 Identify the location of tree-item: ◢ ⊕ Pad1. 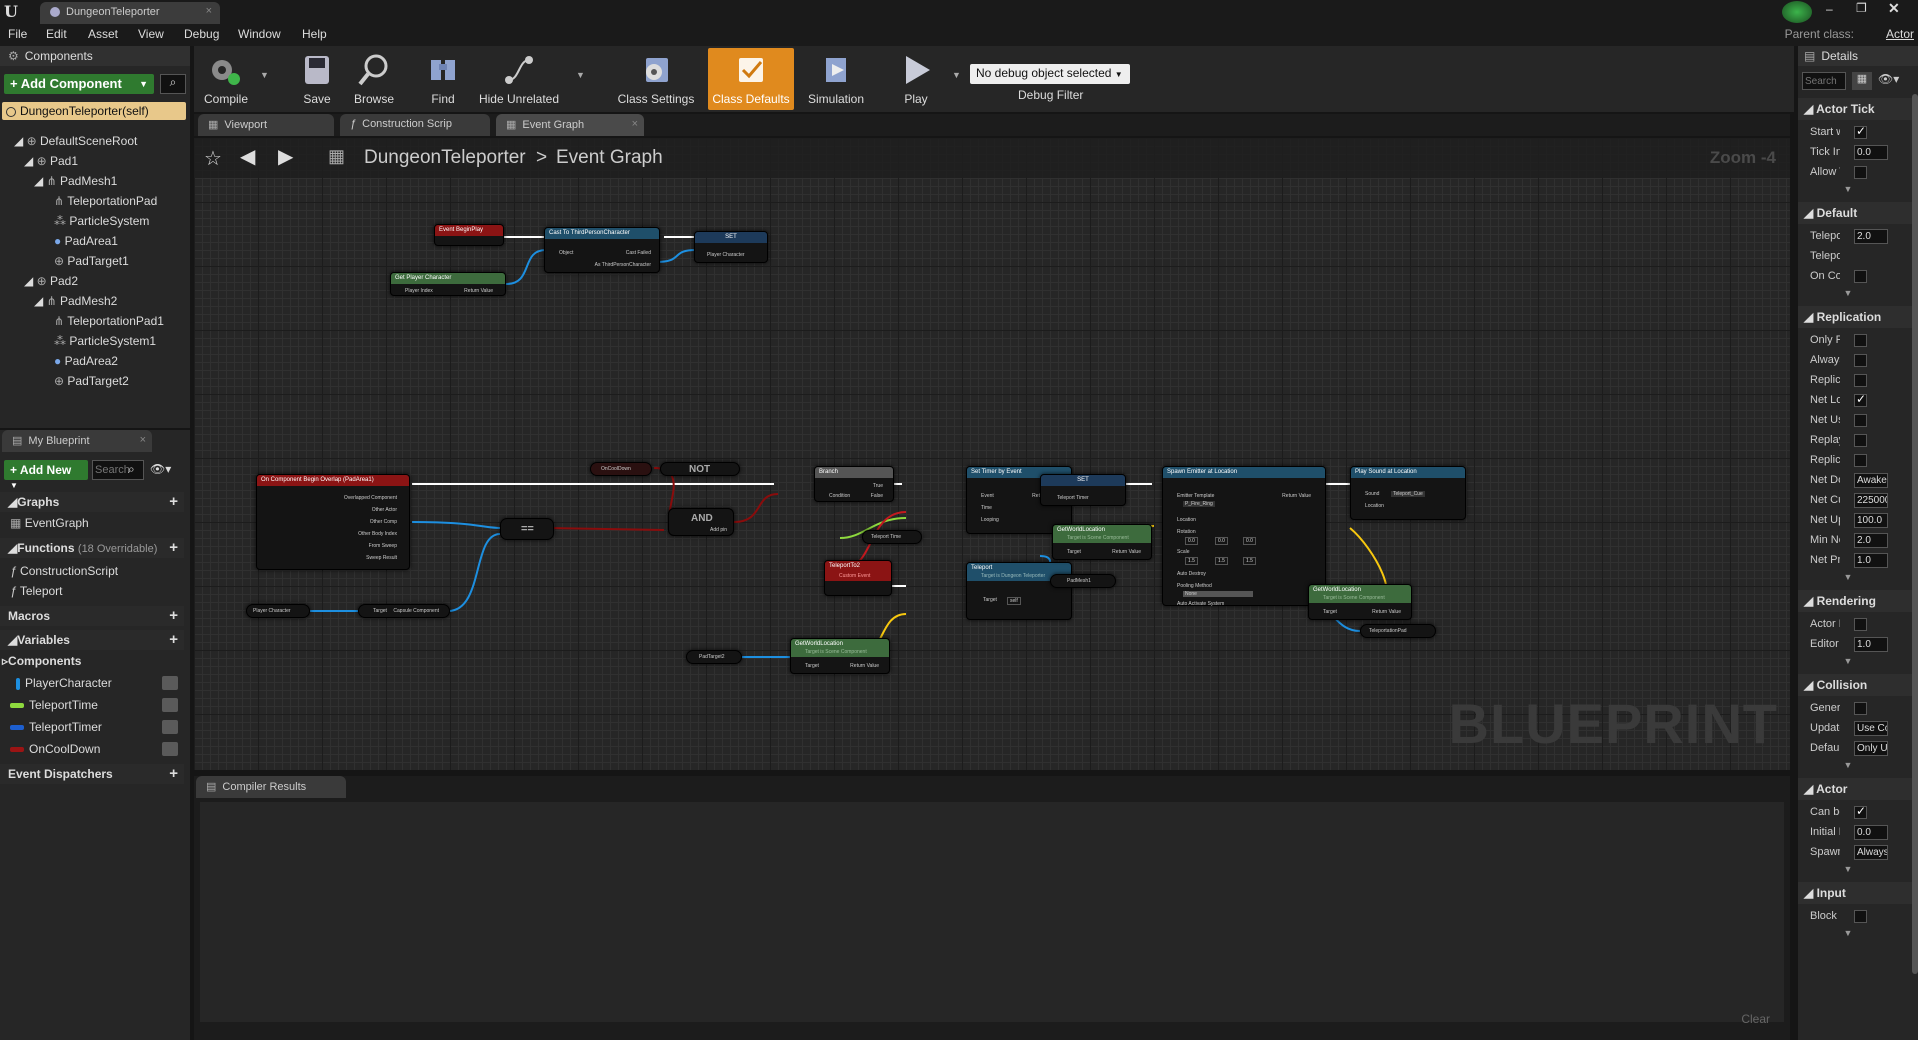
(51, 161).